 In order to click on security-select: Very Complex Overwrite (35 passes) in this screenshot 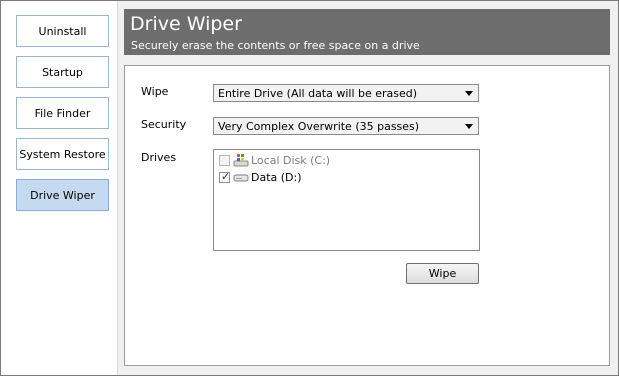, I will do `click(346, 126)`.